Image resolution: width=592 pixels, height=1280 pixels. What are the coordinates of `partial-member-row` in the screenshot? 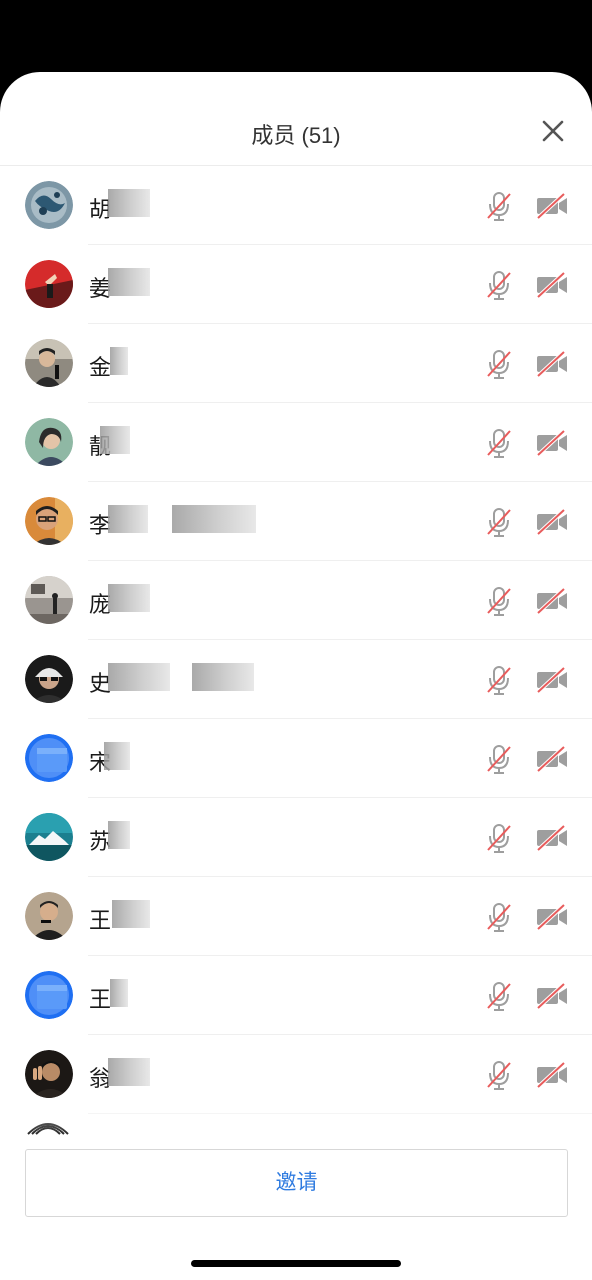 It's located at (296, 1124).